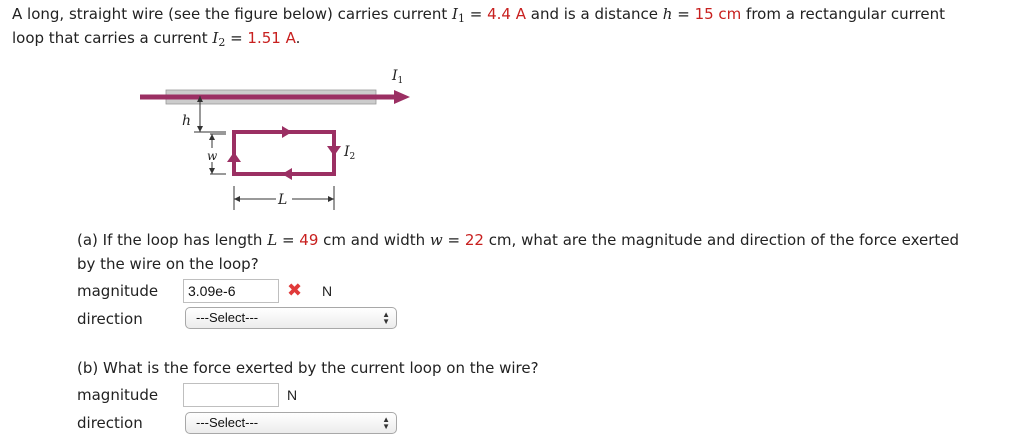 The image size is (1024, 440). I want to click on part-b-magnitude-label: magnitude, so click(118, 395).